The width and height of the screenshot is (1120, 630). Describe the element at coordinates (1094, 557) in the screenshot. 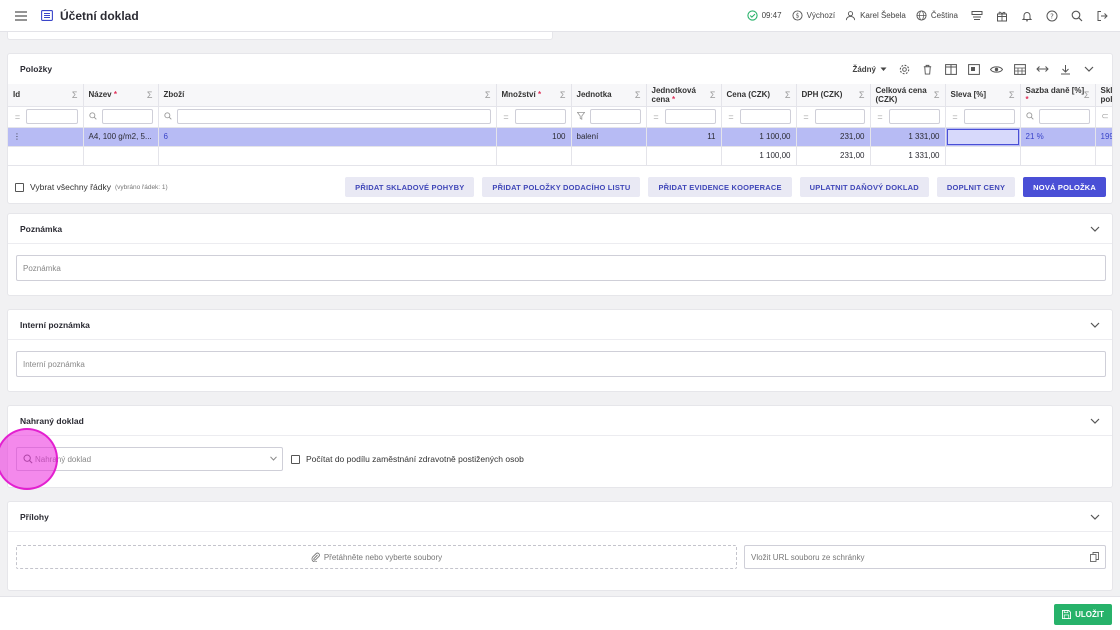

I see `copy-icon` at that location.